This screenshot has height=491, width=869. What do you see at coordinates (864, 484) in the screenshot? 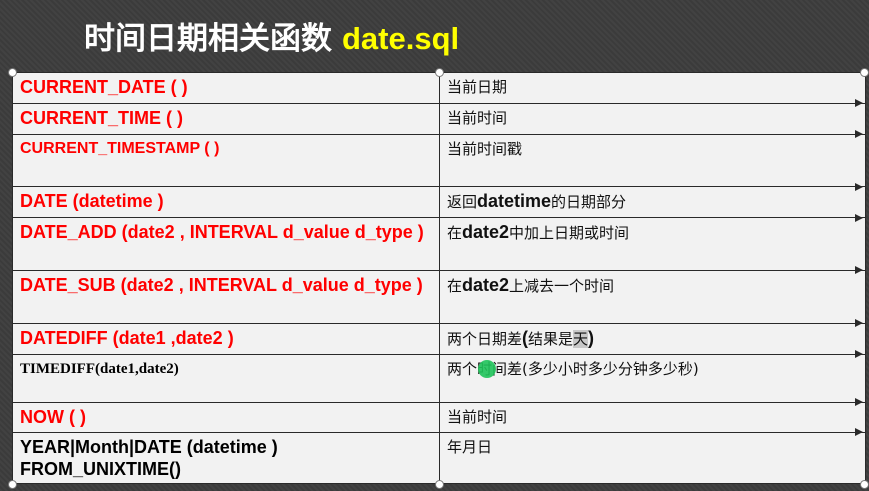
I see `resize-handle-bottom-right` at bounding box center [864, 484].